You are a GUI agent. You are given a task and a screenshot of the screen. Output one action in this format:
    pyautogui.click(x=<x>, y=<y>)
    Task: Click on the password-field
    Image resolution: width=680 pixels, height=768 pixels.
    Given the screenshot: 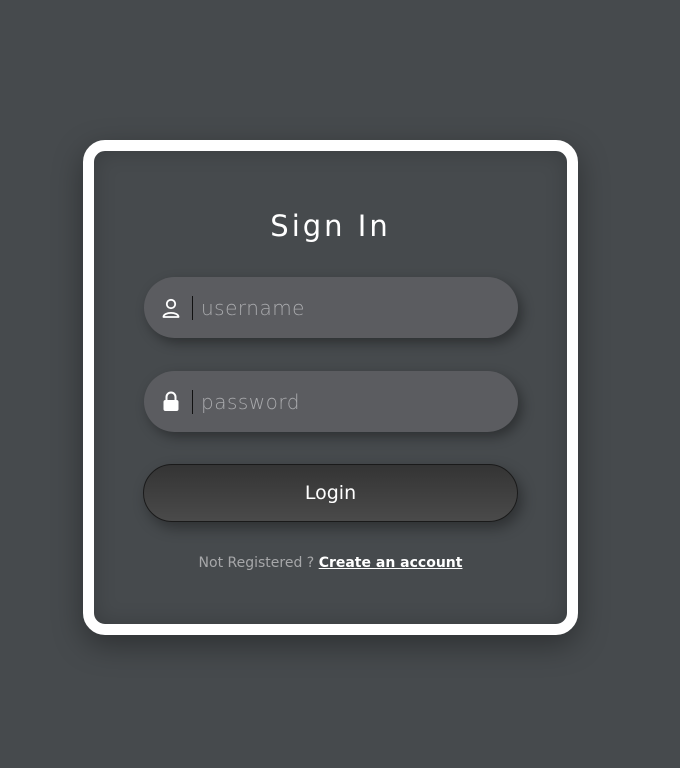 What is the action you would take?
    pyautogui.click(x=331, y=401)
    